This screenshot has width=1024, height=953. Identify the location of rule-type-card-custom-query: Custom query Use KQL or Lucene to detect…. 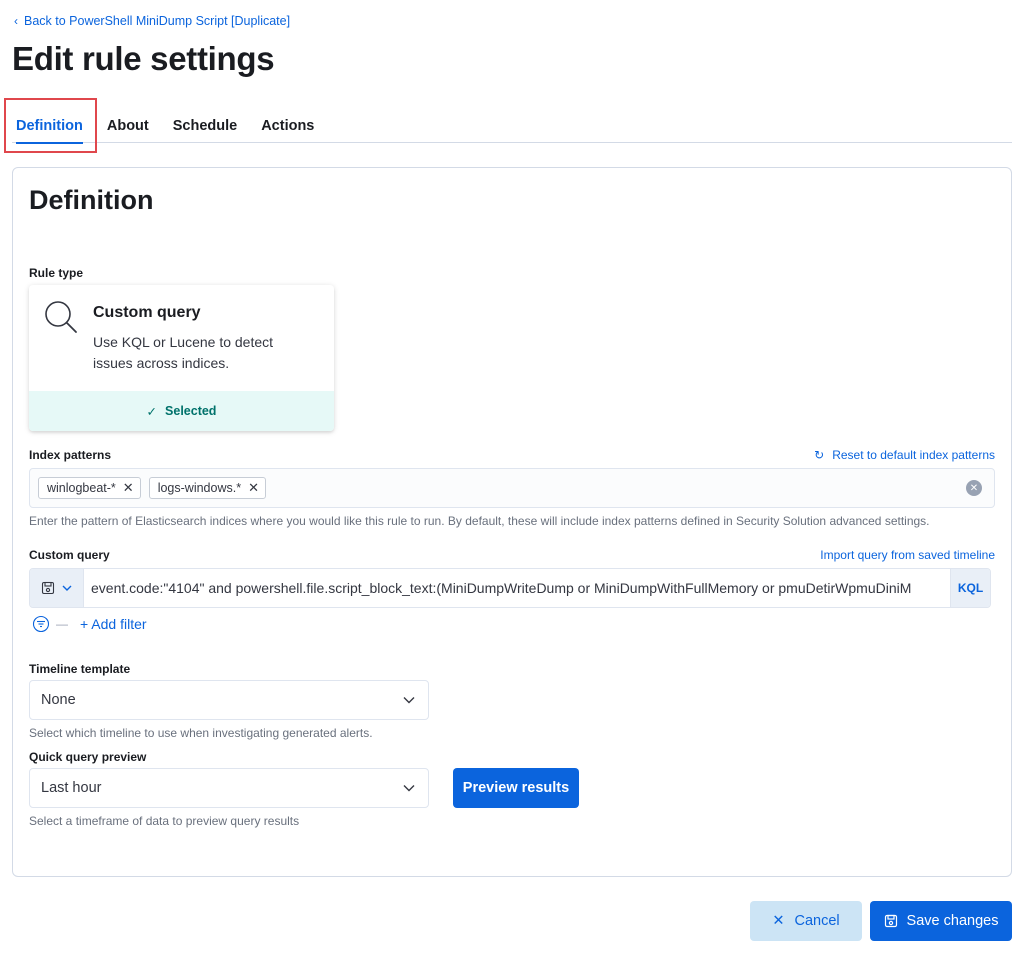
(181, 358).